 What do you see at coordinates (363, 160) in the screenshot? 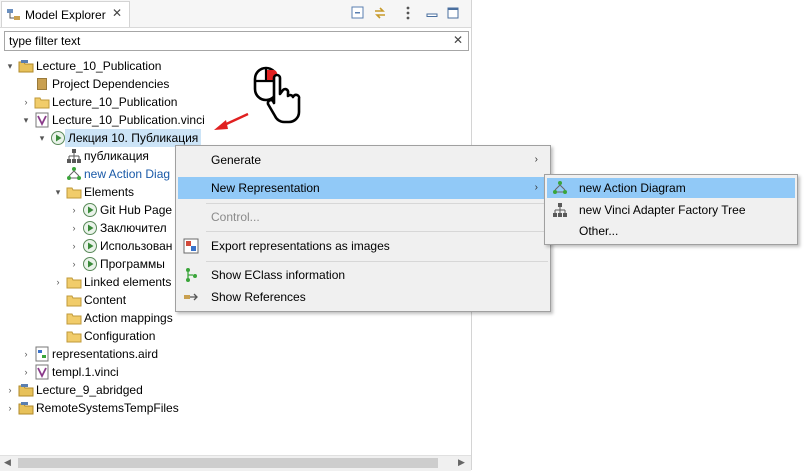
I see `menu-item-generate: Generate ›` at bounding box center [363, 160].